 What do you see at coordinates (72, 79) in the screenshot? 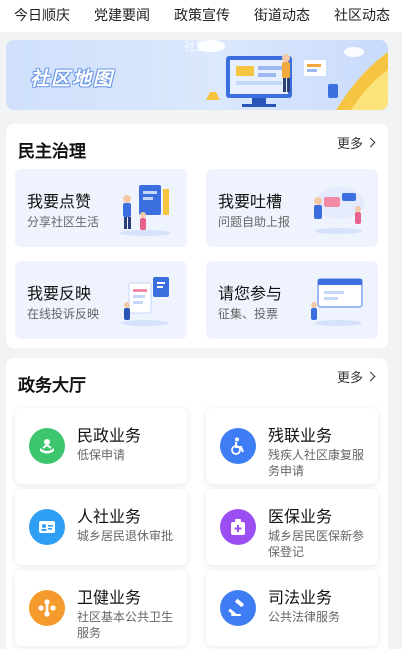
I see `banner-title: 社区地图` at bounding box center [72, 79].